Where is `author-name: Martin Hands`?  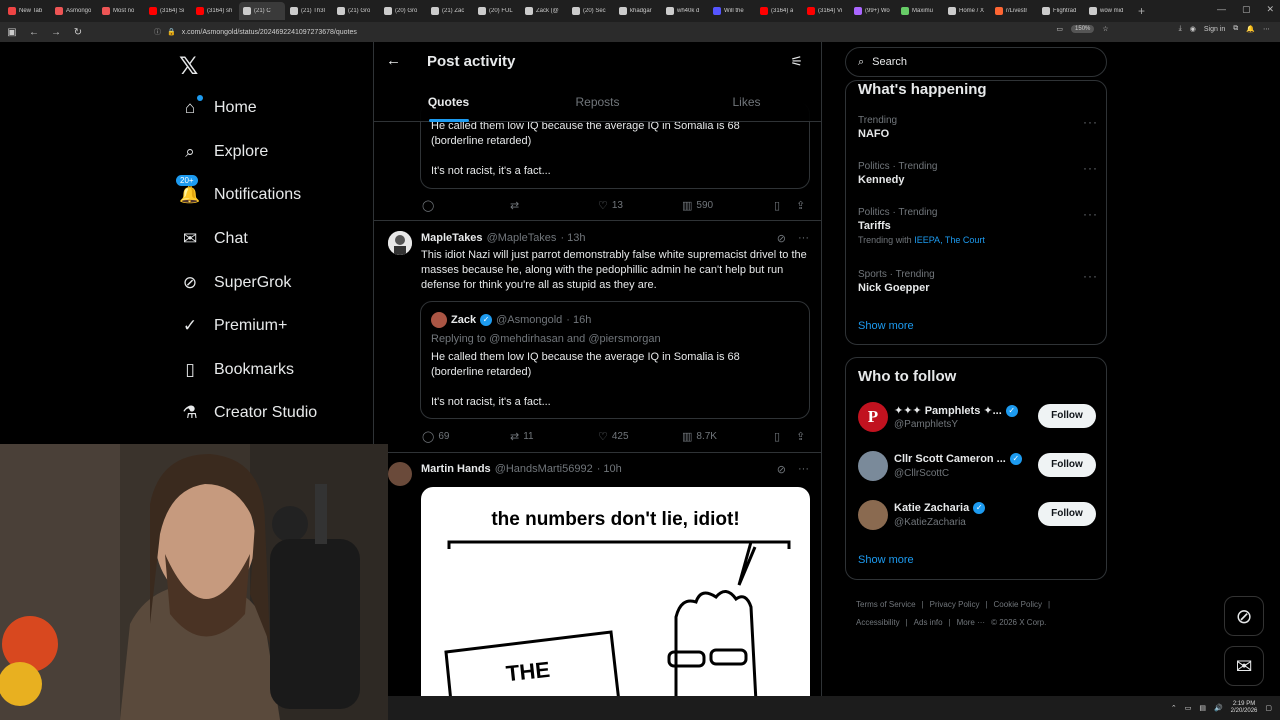
author-name: Martin Hands is located at coordinates (456, 469).